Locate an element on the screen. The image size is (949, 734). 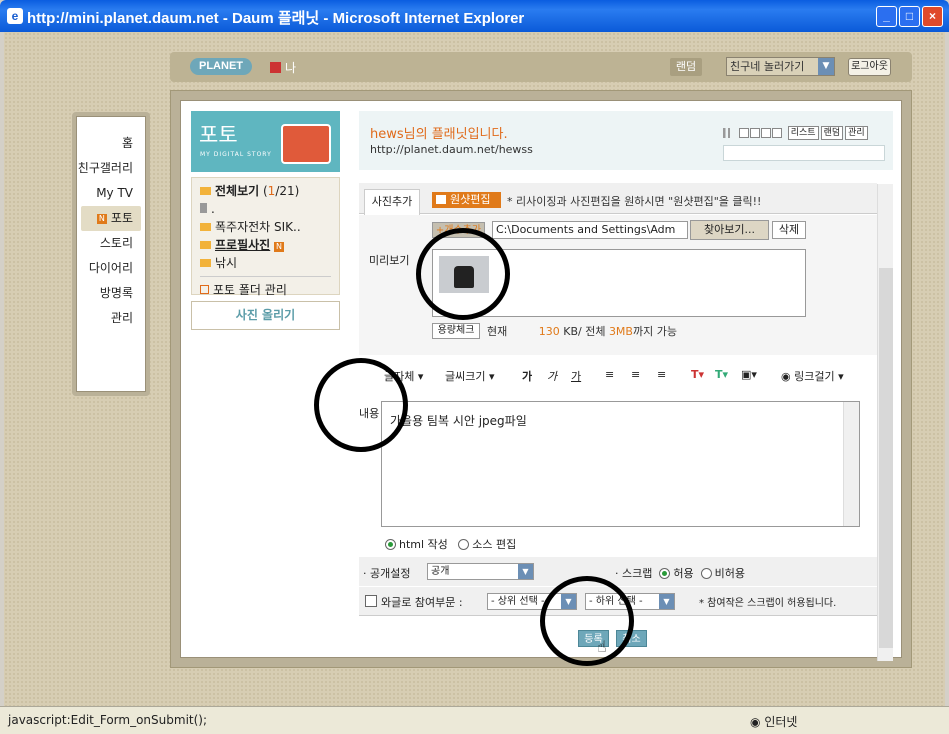
phone-icon is located at coordinates (203, 208).